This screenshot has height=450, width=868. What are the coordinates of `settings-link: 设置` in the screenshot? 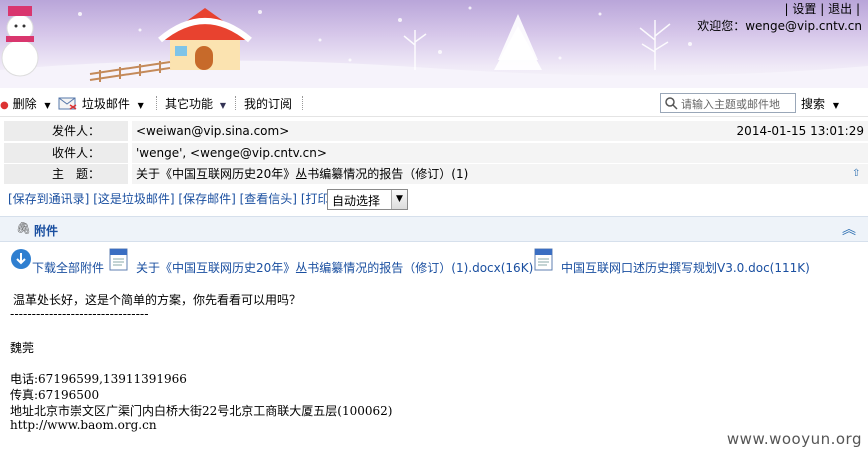 It's located at (804, 9).